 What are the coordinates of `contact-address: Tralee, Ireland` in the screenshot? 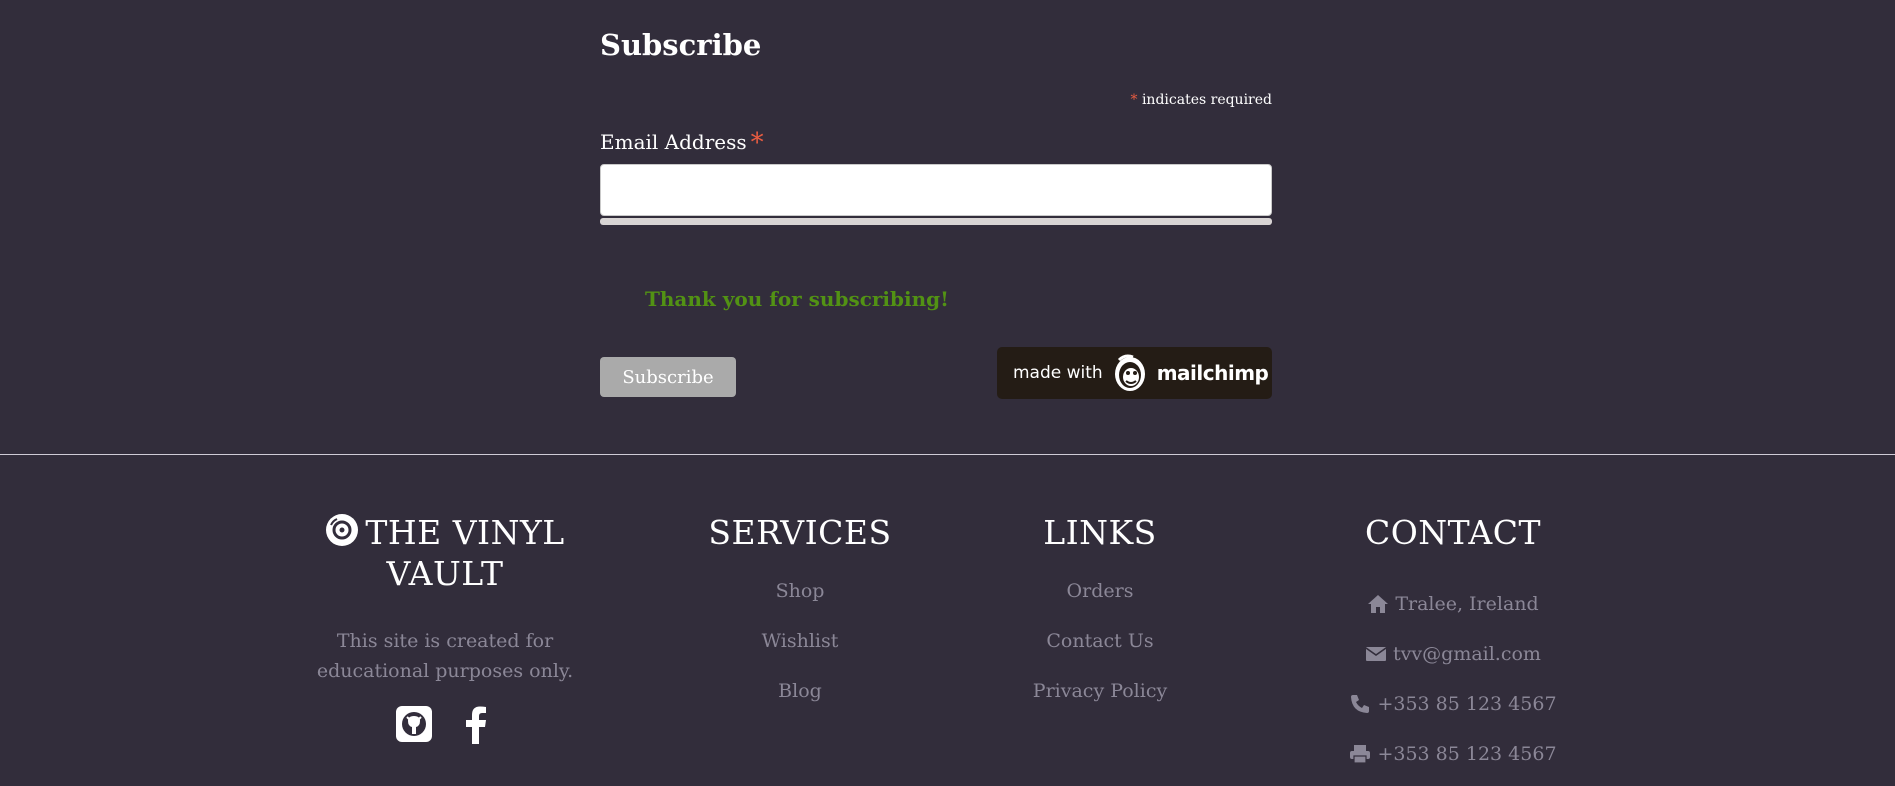 It's located at (1467, 604).